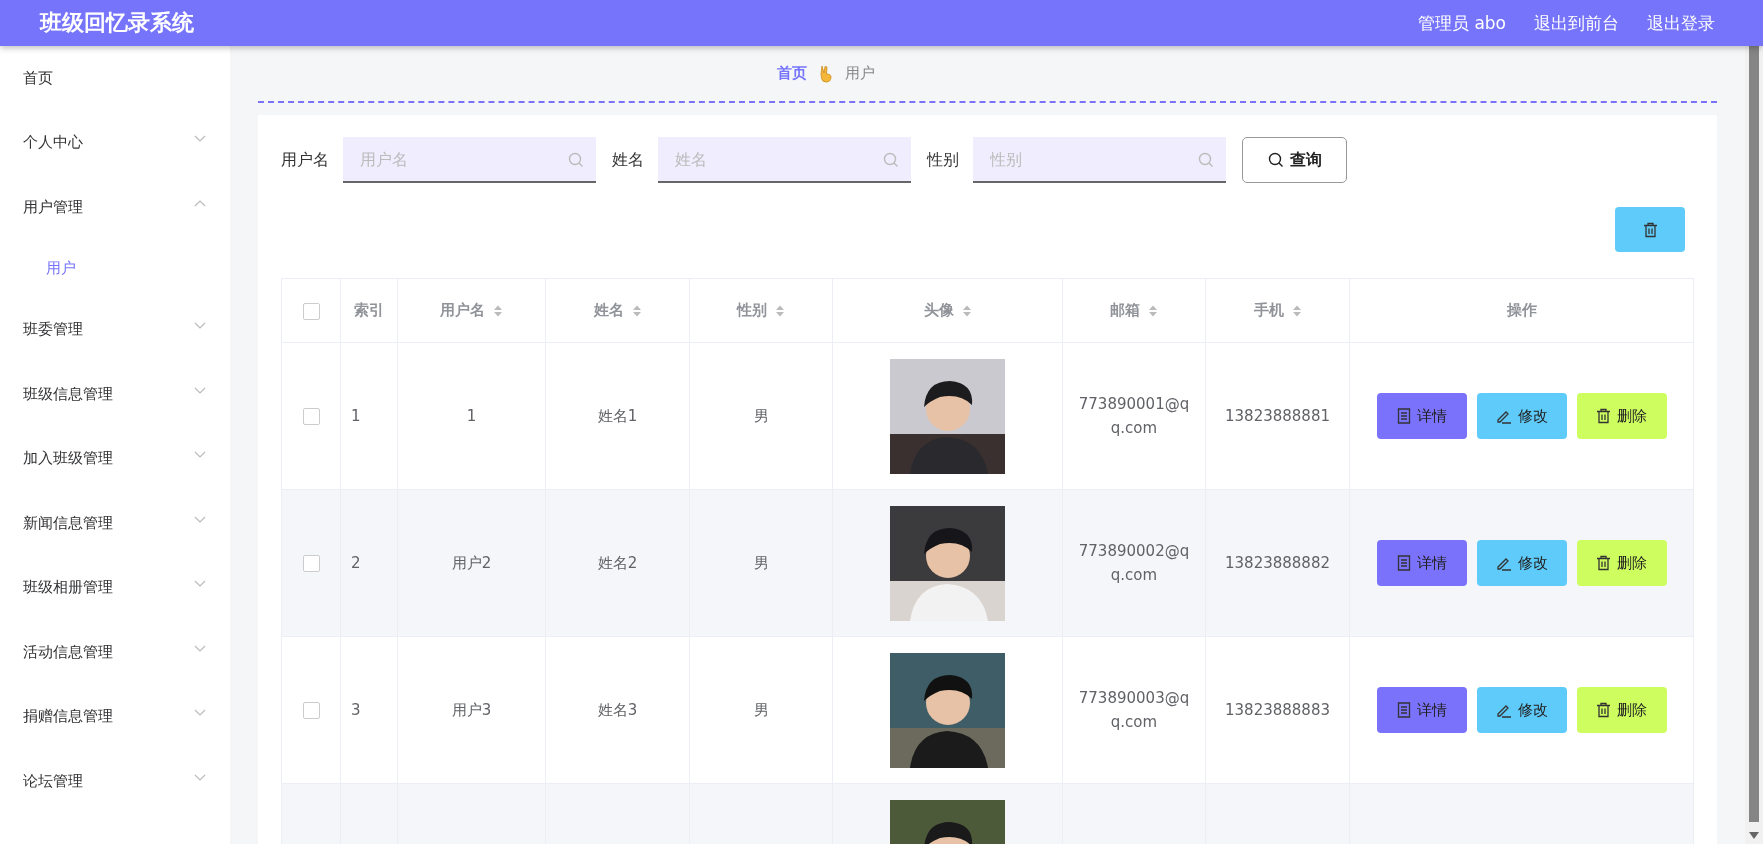 The image size is (1763, 844). Describe the element at coordinates (115, 458) in the screenshot. I see `sidebar-item: 加入班级管理` at that location.